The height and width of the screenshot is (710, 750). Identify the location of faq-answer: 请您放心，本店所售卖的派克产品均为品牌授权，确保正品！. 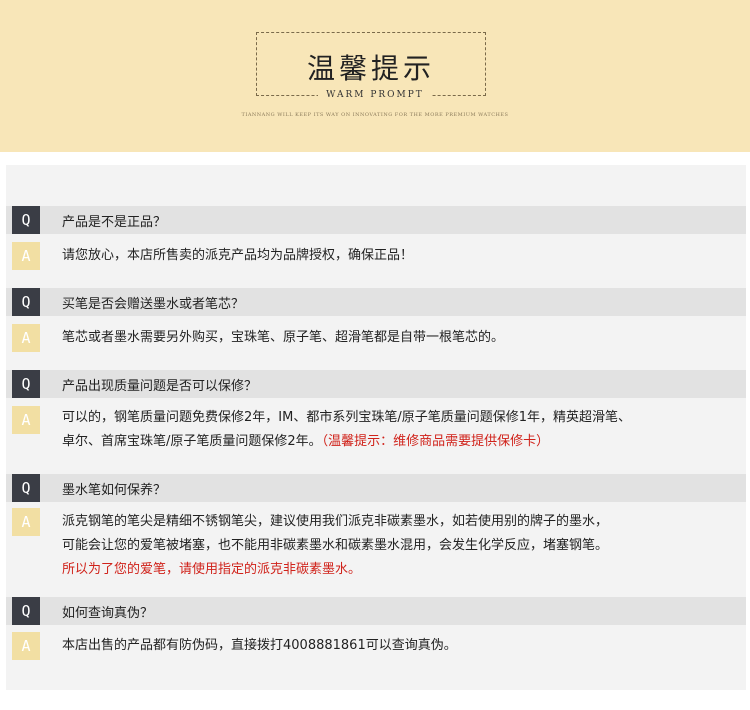
(238, 255).